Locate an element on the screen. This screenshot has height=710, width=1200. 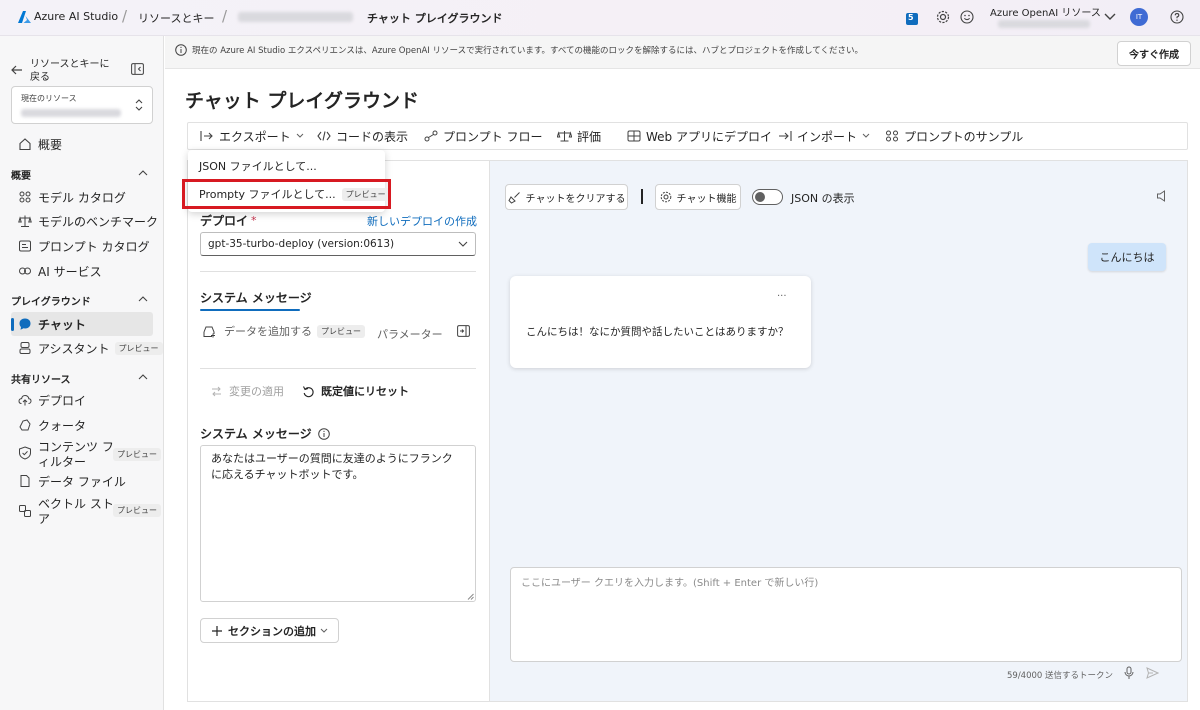
nav-assistant: アシスタント プレビュー is located at coordinates (82, 348).